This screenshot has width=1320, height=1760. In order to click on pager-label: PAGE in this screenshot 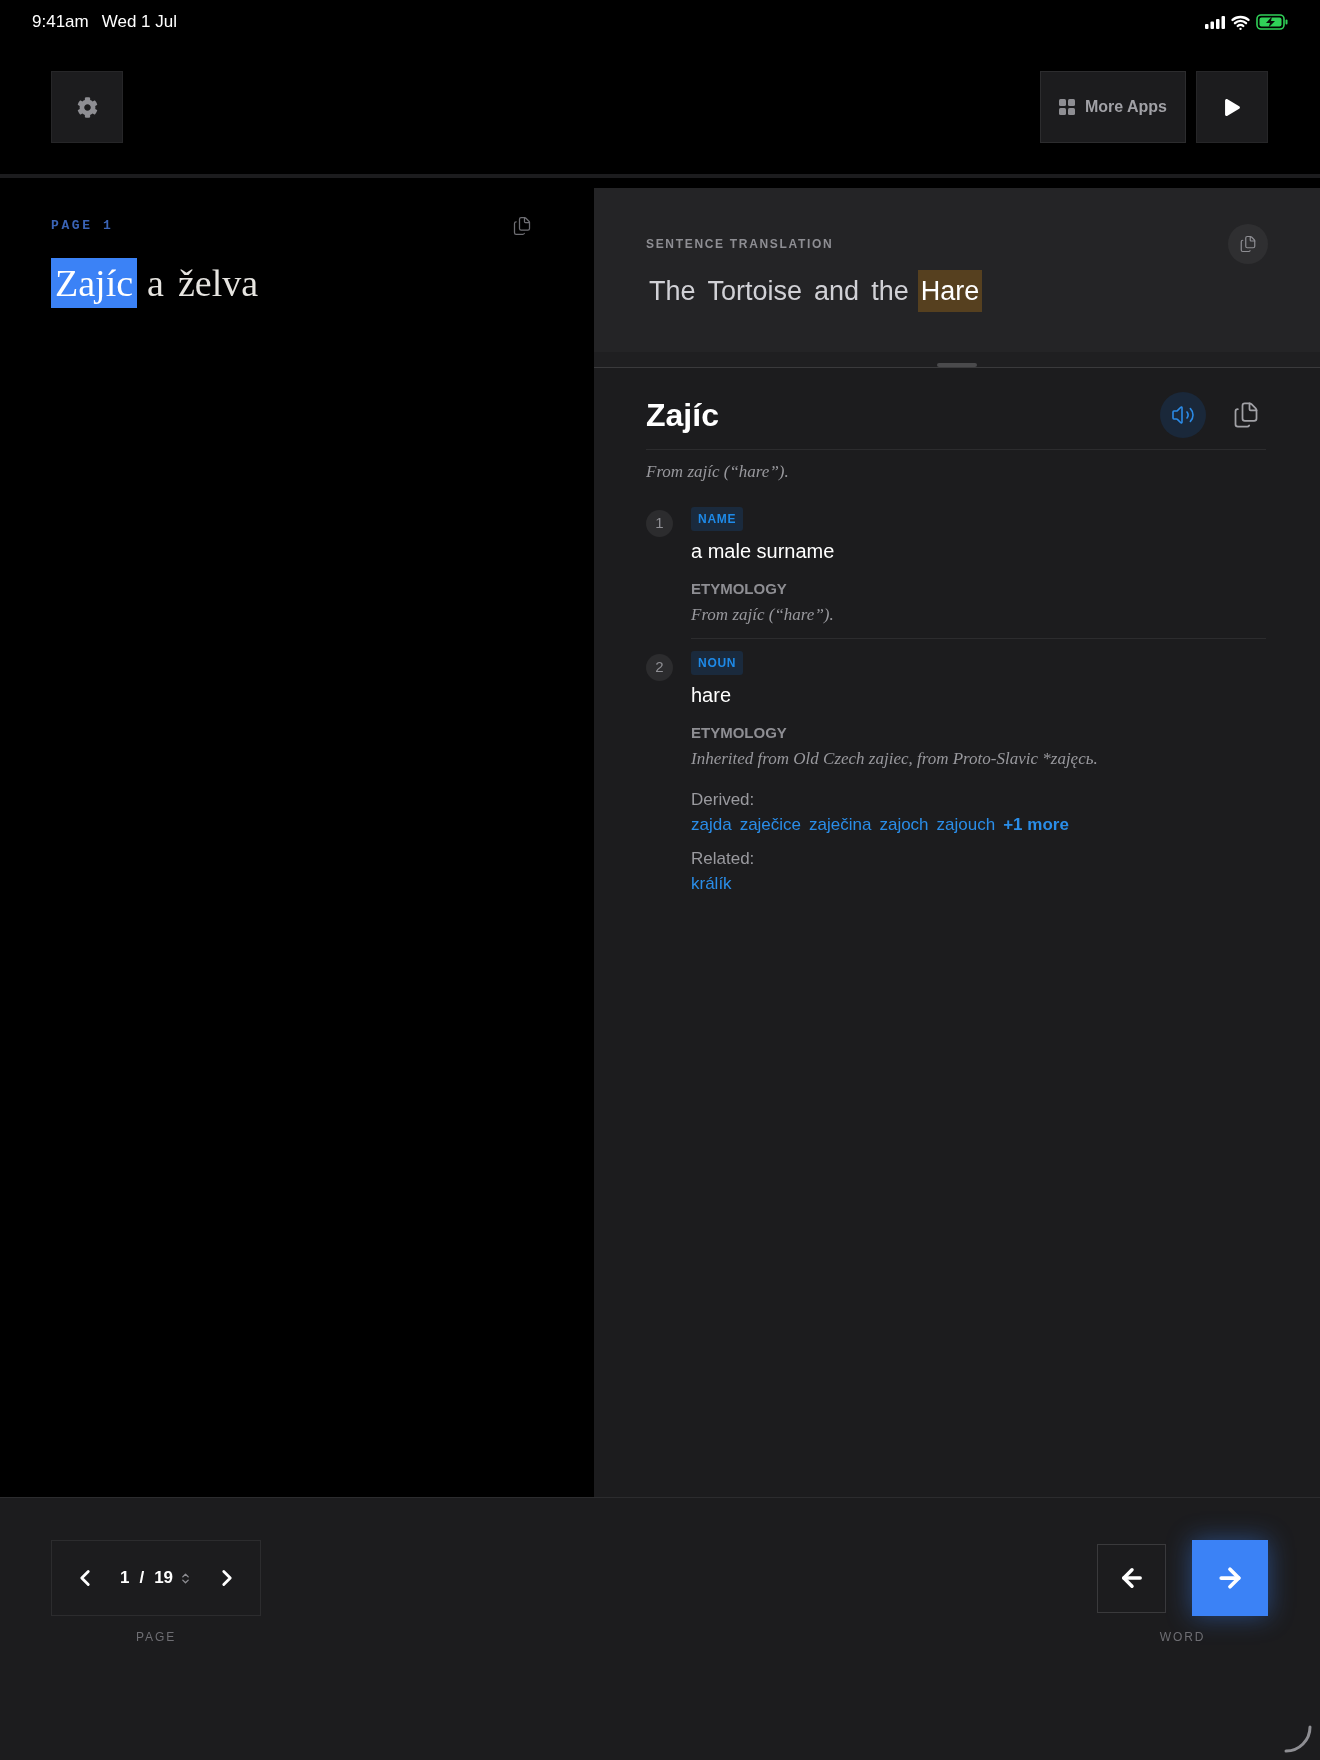, I will do `click(156, 1637)`.